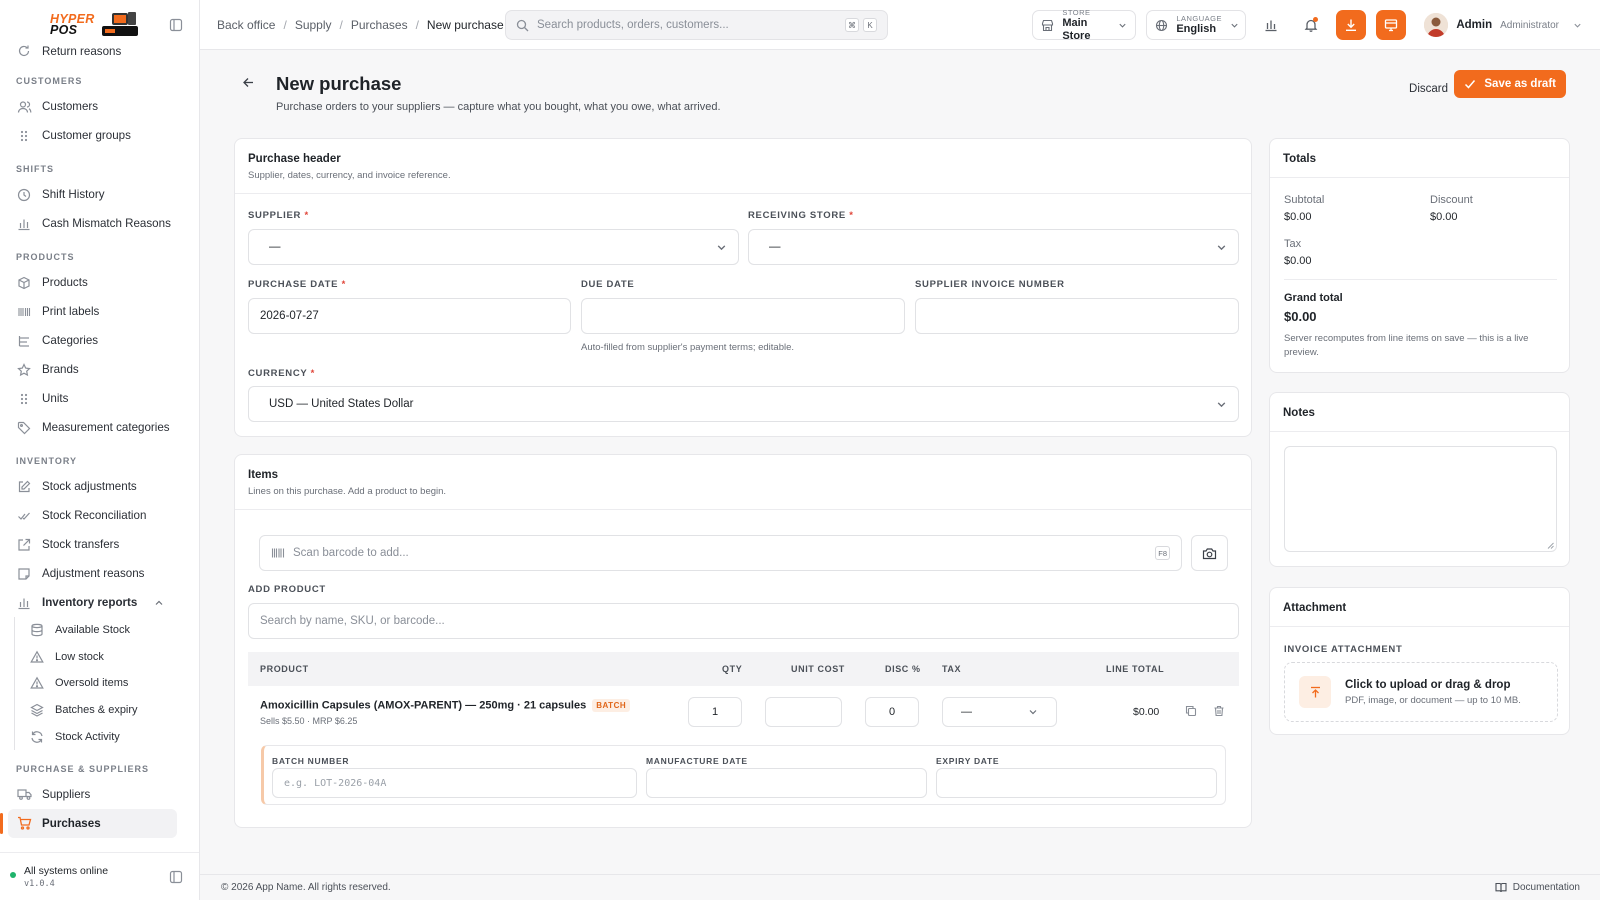 Image resolution: width=1600 pixels, height=900 pixels. Describe the element at coordinates (1315, 692) in the screenshot. I see `upload-icon` at that location.